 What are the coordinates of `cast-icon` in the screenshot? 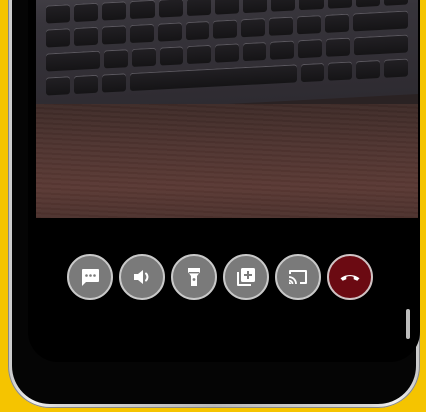 It's located at (297, 277).